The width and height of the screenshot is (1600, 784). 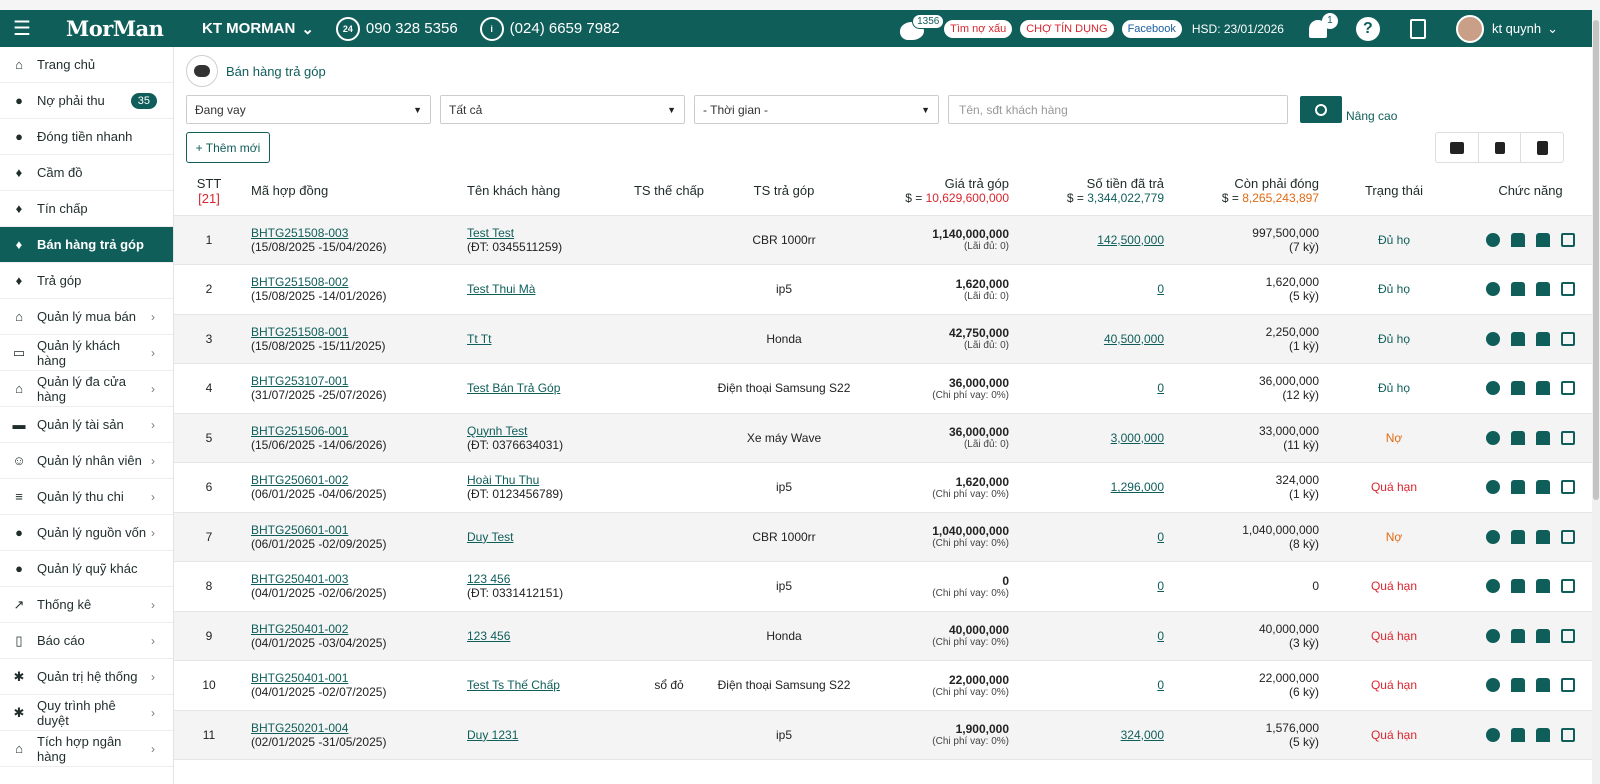 What do you see at coordinates (1134, 339) in the screenshot?
I see `paid-link: 40,500,000` at bounding box center [1134, 339].